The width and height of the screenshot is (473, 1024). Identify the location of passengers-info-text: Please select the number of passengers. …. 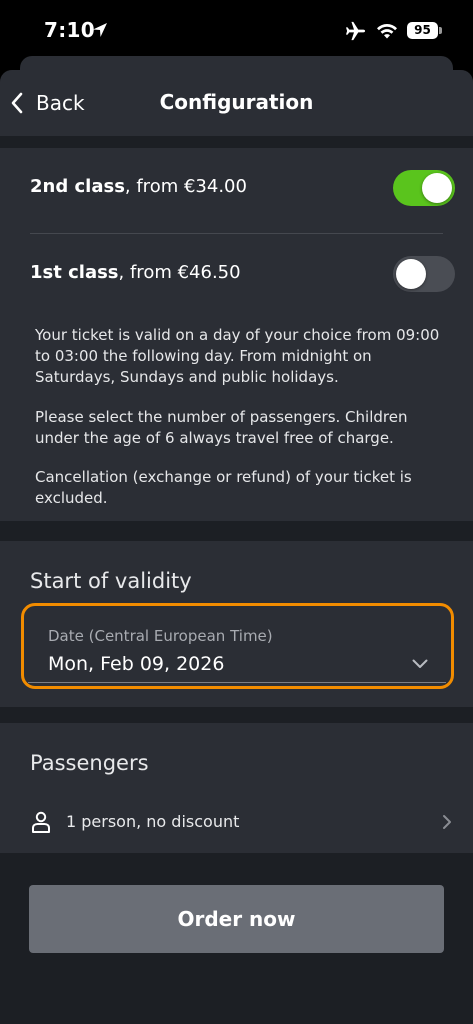
(221, 427).